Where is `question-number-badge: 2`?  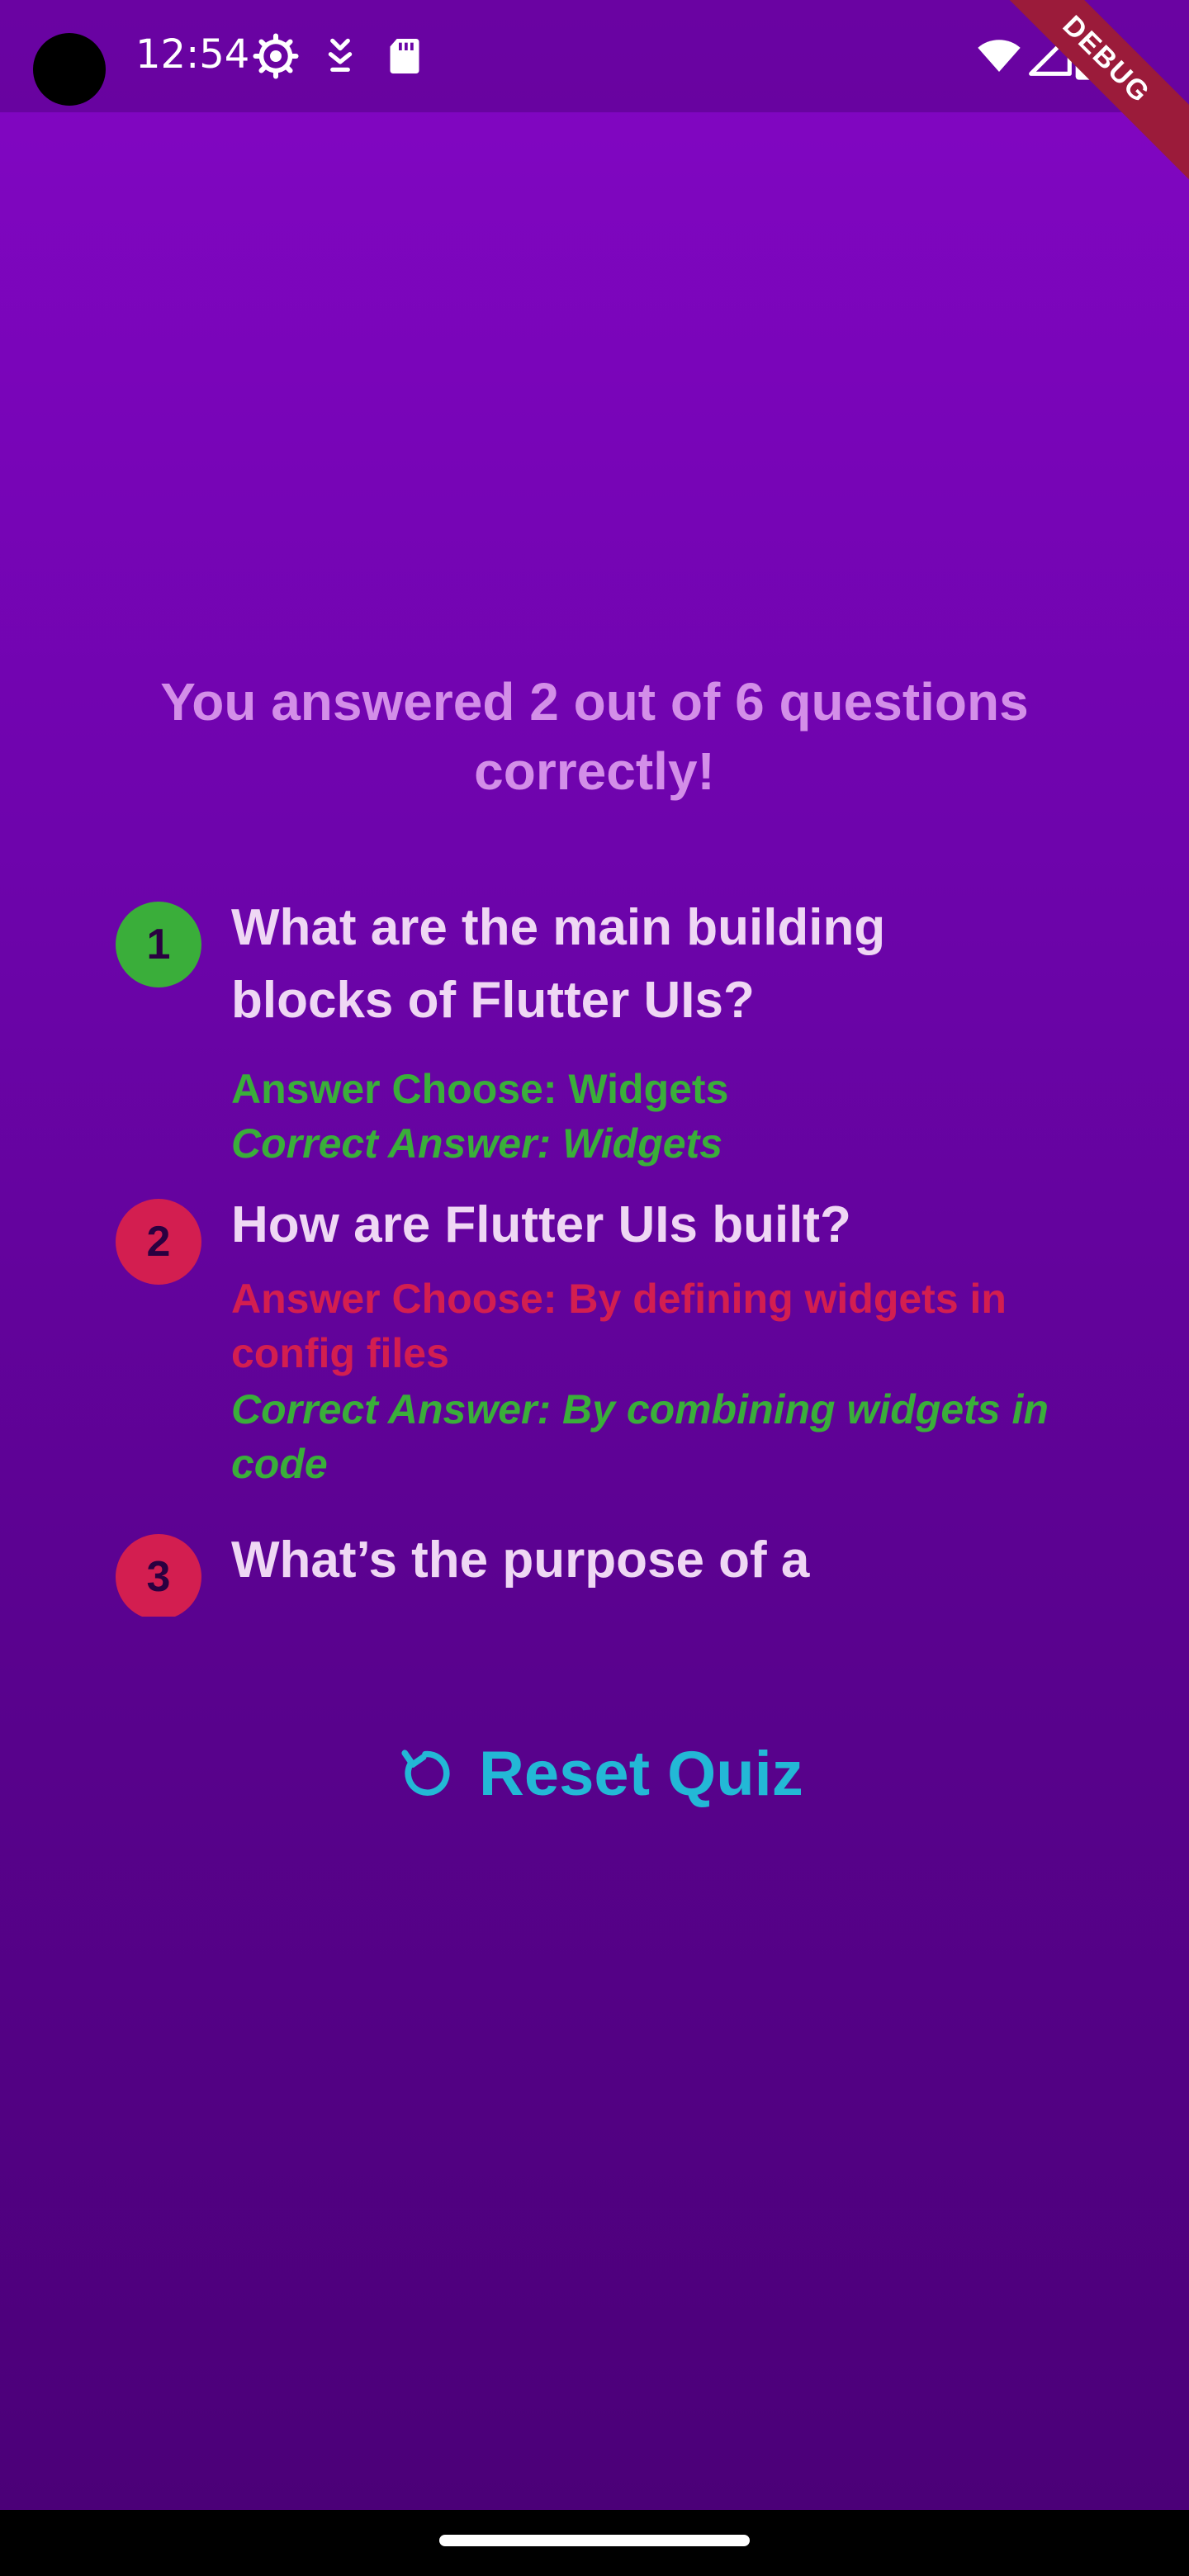 question-number-badge: 2 is located at coordinates (158, 1242).